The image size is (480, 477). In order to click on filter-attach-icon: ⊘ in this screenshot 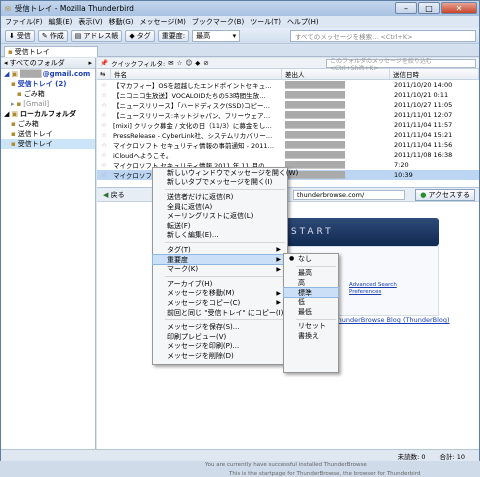, I will do `click(205, 63)`.